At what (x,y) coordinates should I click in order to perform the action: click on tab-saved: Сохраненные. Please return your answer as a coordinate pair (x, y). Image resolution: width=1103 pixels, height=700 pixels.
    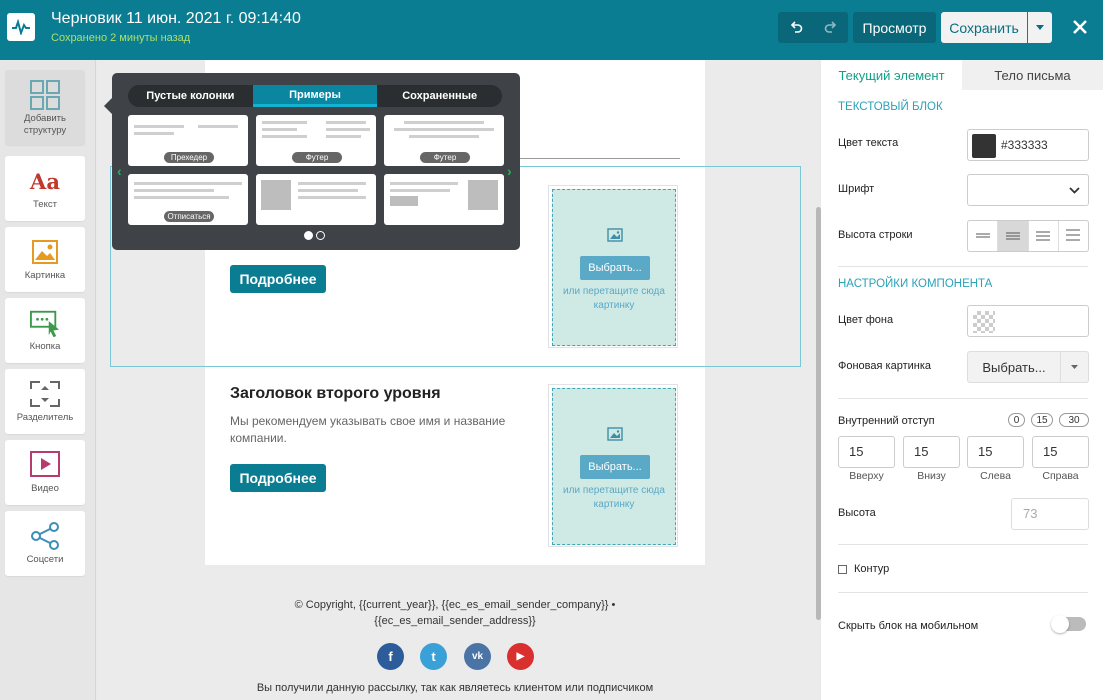
    Looking at the image, I should click on (439, 96).